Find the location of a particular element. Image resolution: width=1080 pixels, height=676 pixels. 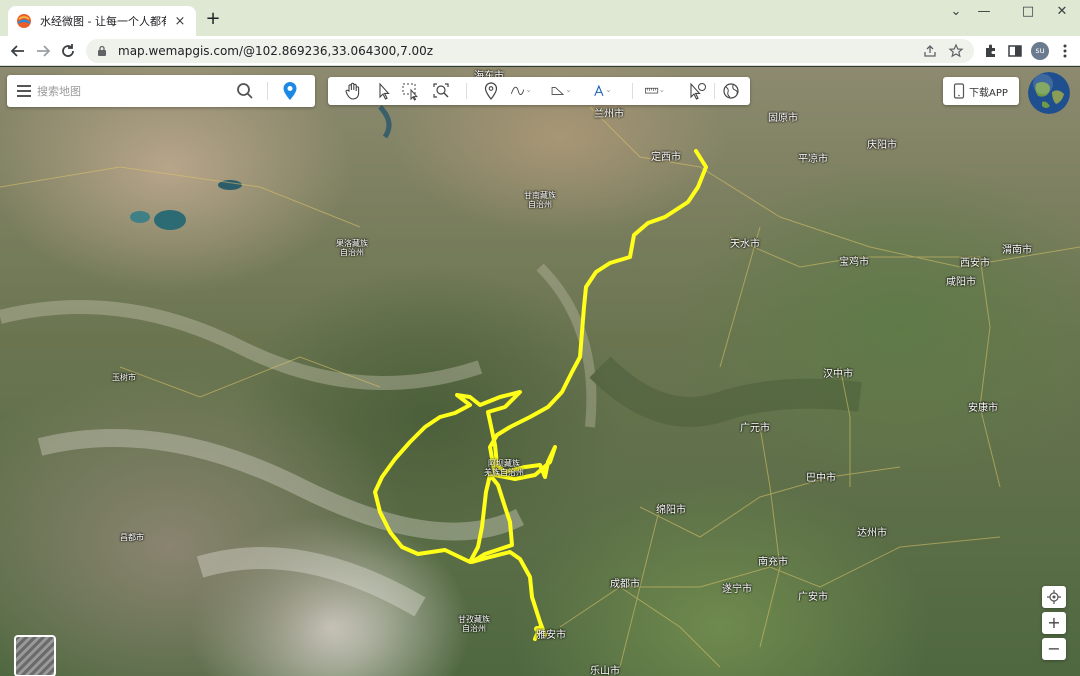

city-label: 达州市 is located at coordinates (872, 533).